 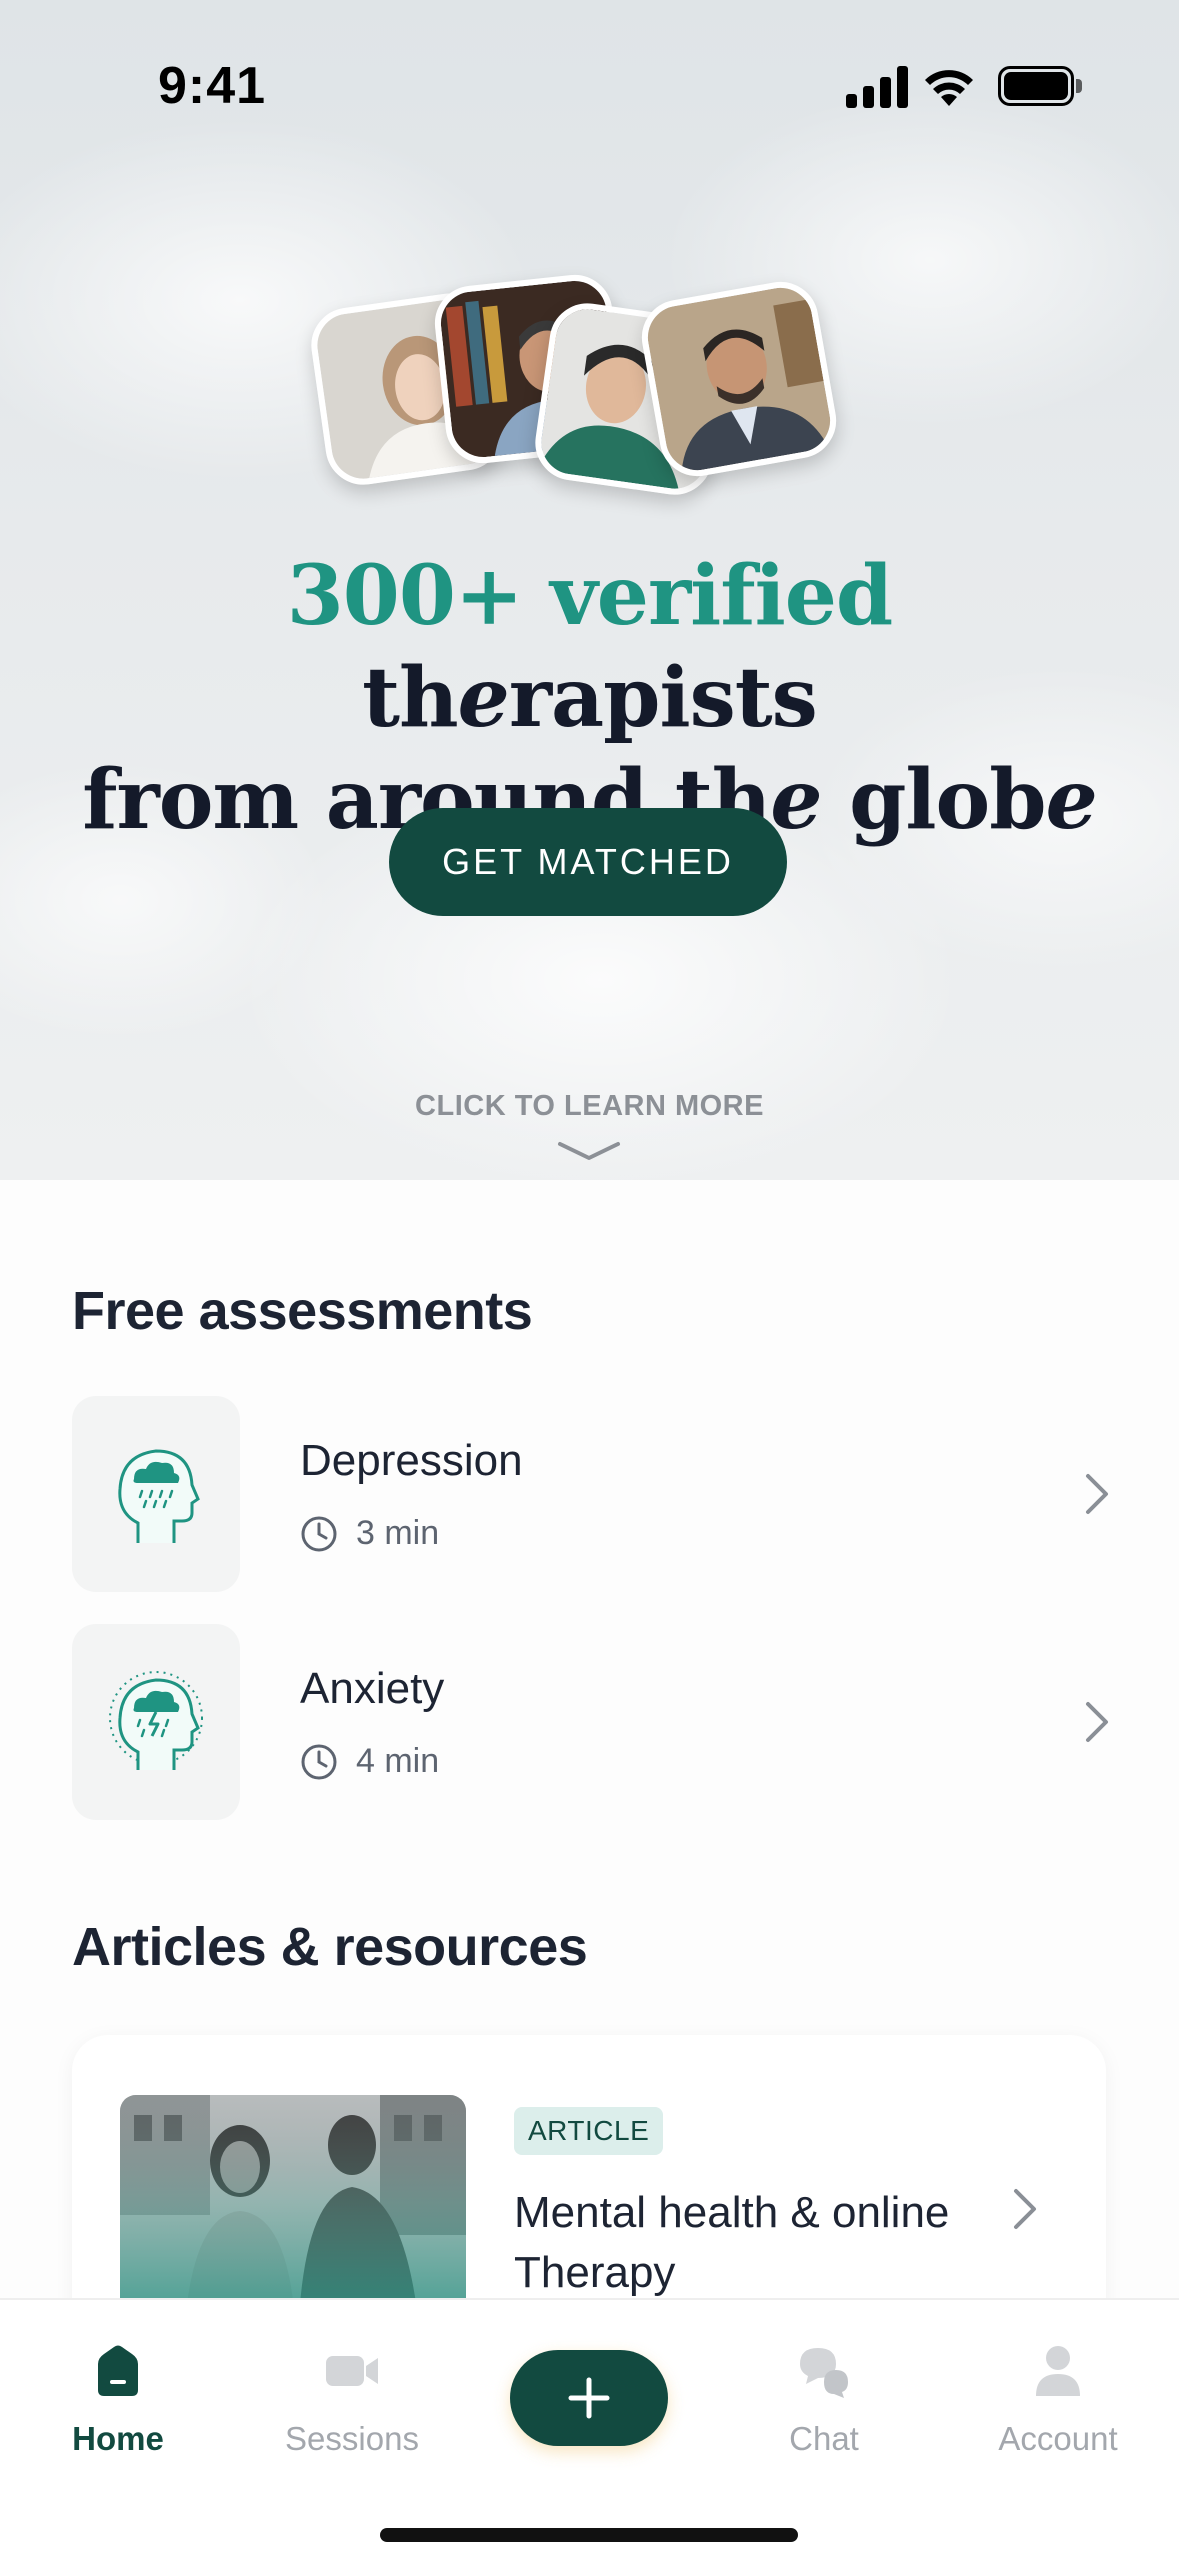 I want to click on cellular-signal-icon, so click(x=877, y=87).